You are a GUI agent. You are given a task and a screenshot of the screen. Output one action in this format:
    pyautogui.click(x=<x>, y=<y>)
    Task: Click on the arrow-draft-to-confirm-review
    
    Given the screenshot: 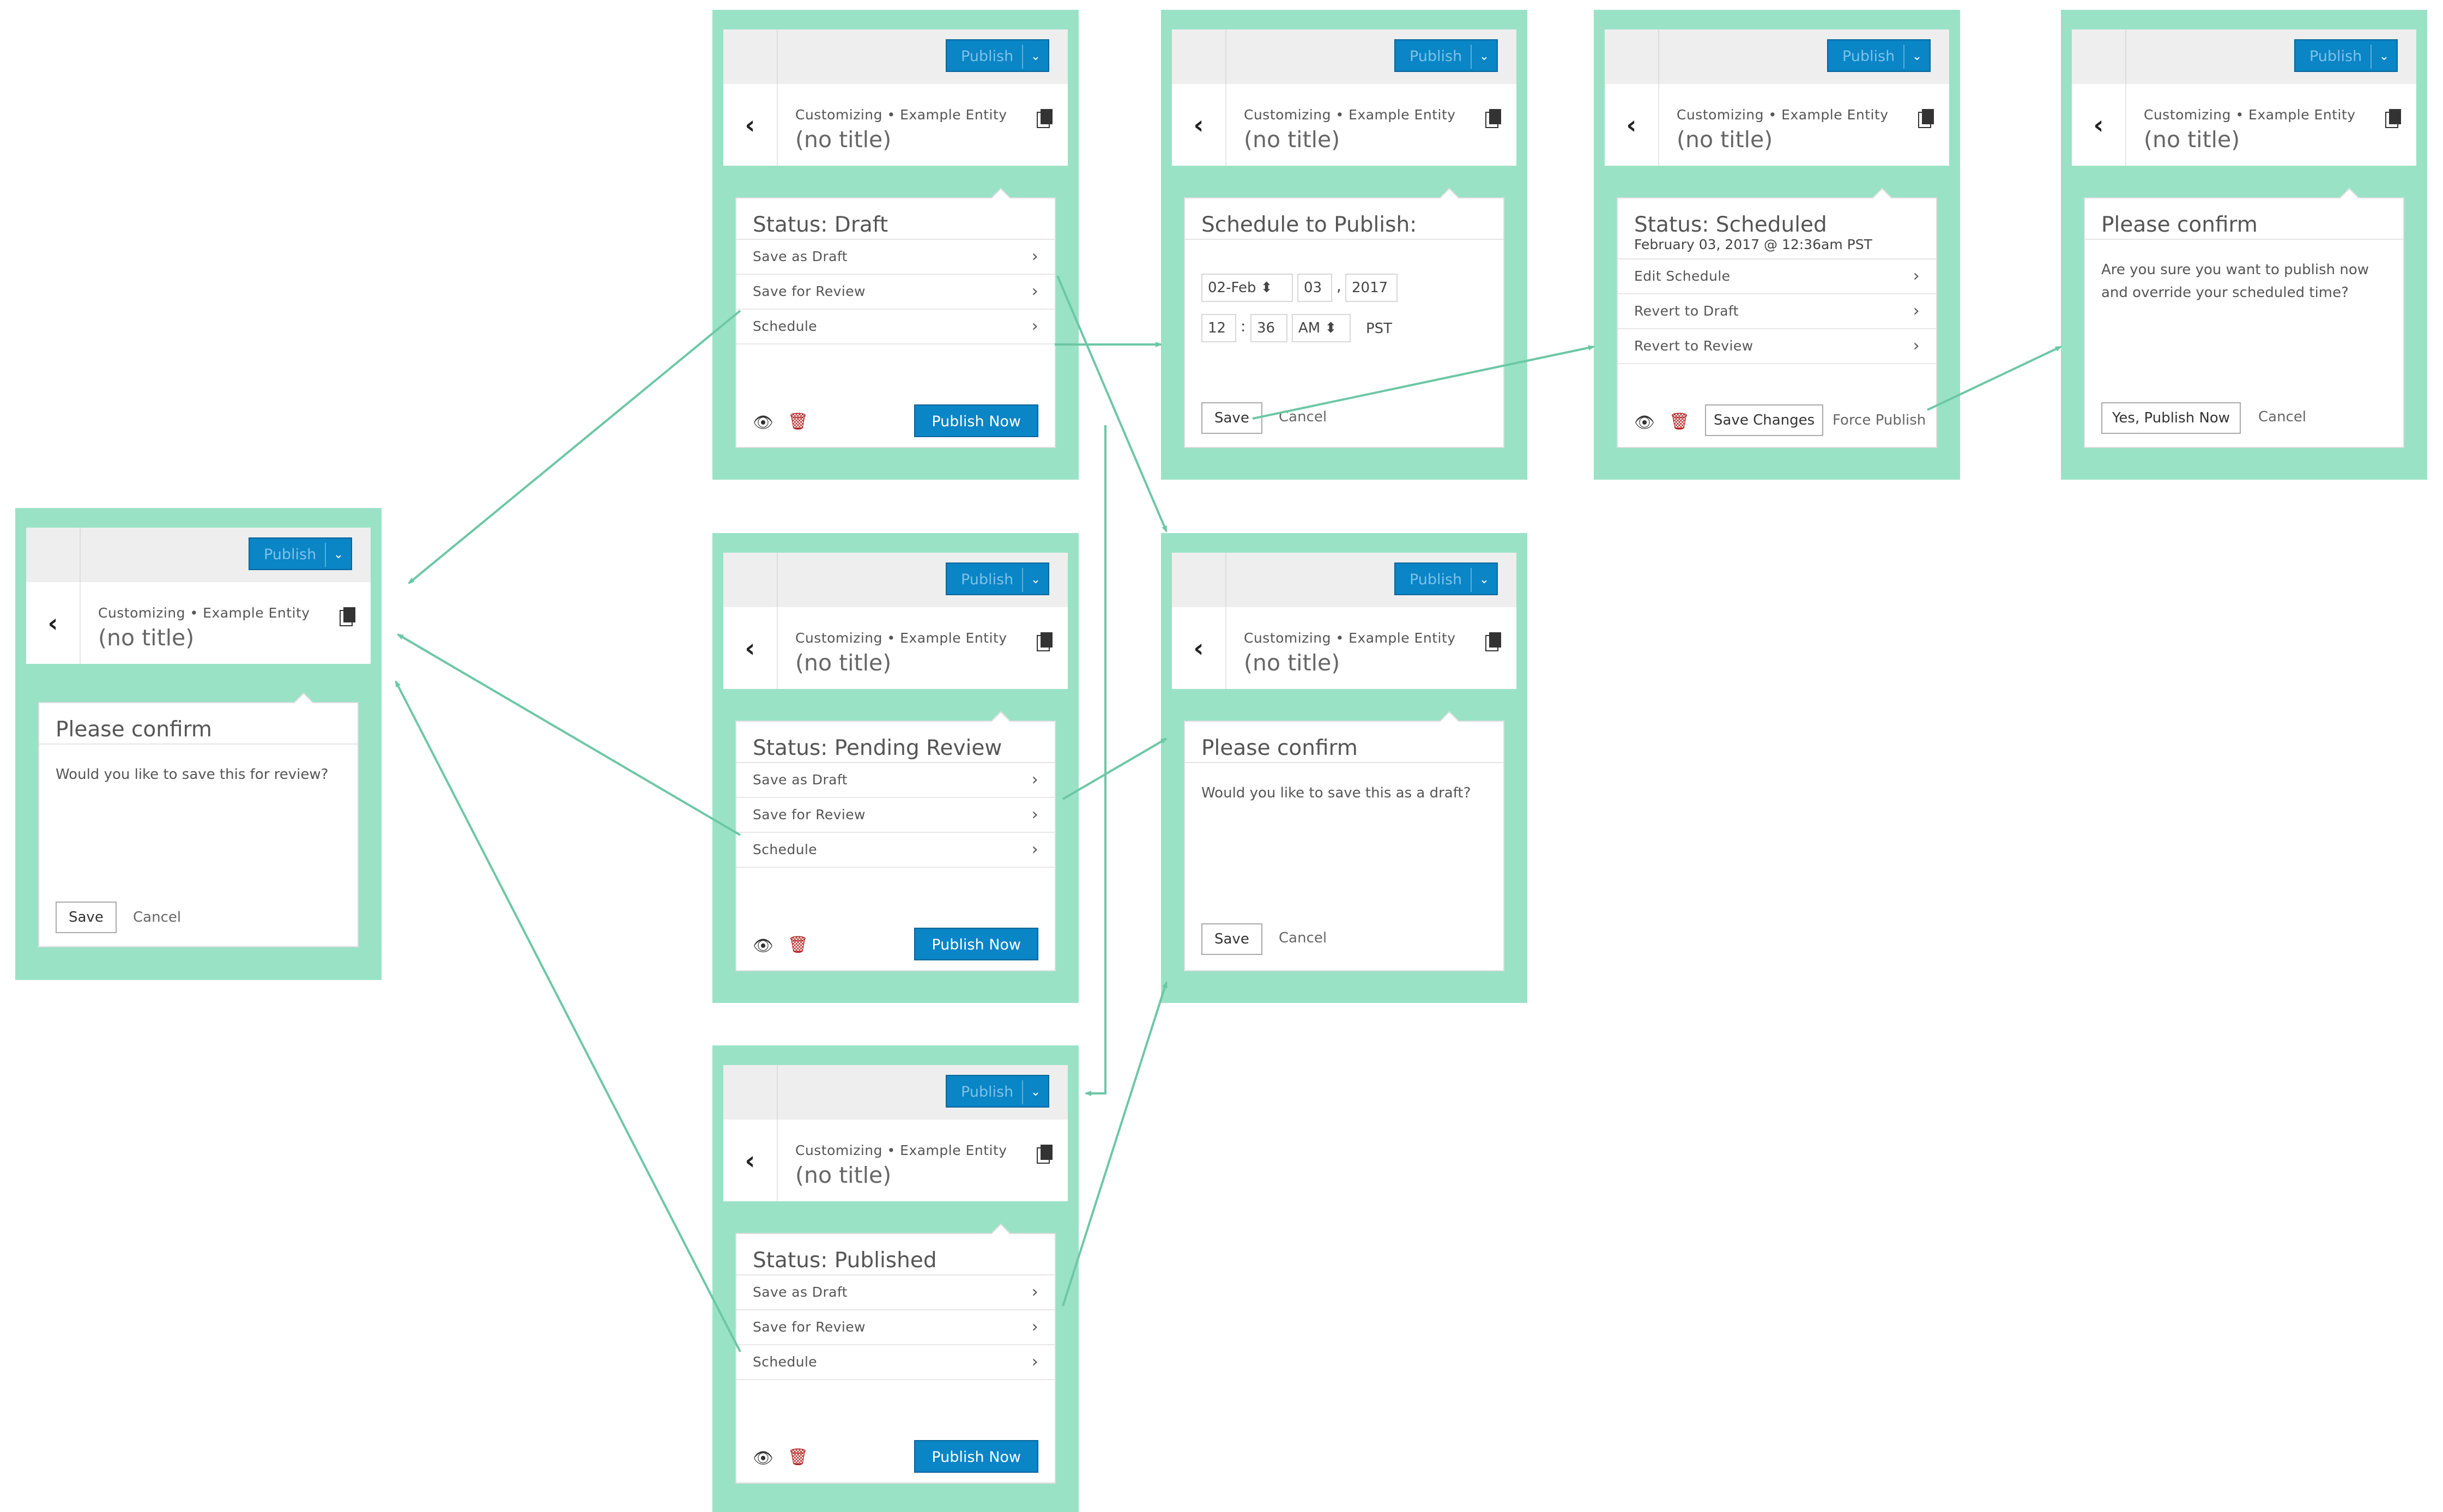 What is the action you would take?
    pyautogui.click(x=575, y=447)
    